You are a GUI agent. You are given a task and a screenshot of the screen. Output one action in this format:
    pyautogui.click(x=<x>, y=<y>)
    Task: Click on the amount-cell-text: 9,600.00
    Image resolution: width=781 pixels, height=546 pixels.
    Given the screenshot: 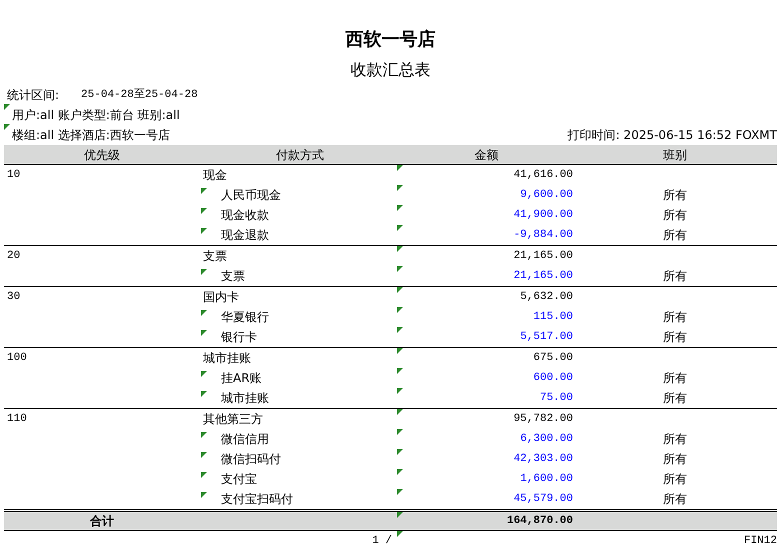 What is the action you would take?
    pyautogui.click(x=546, y=195)
    